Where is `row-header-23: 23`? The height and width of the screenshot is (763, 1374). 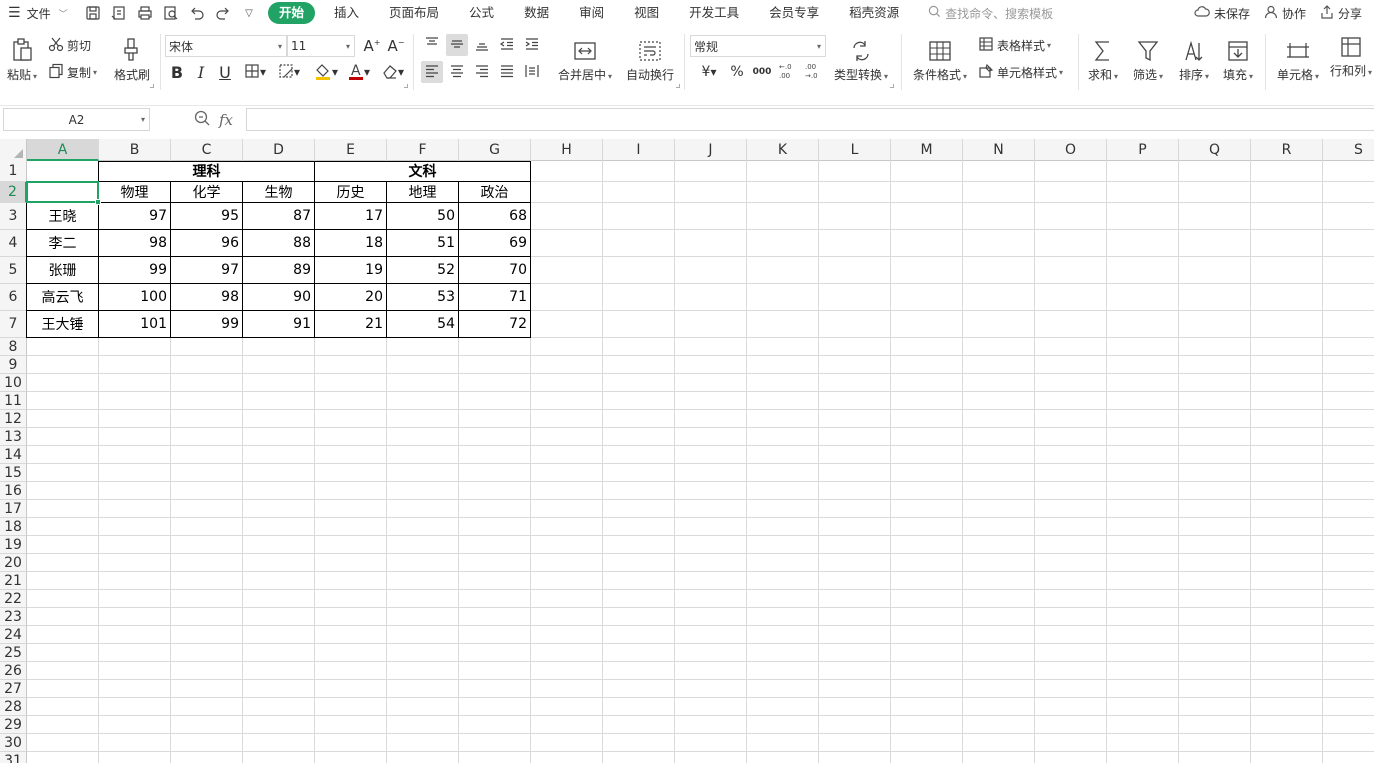 row-header-23: 23 is located at coordinates (13, 617).